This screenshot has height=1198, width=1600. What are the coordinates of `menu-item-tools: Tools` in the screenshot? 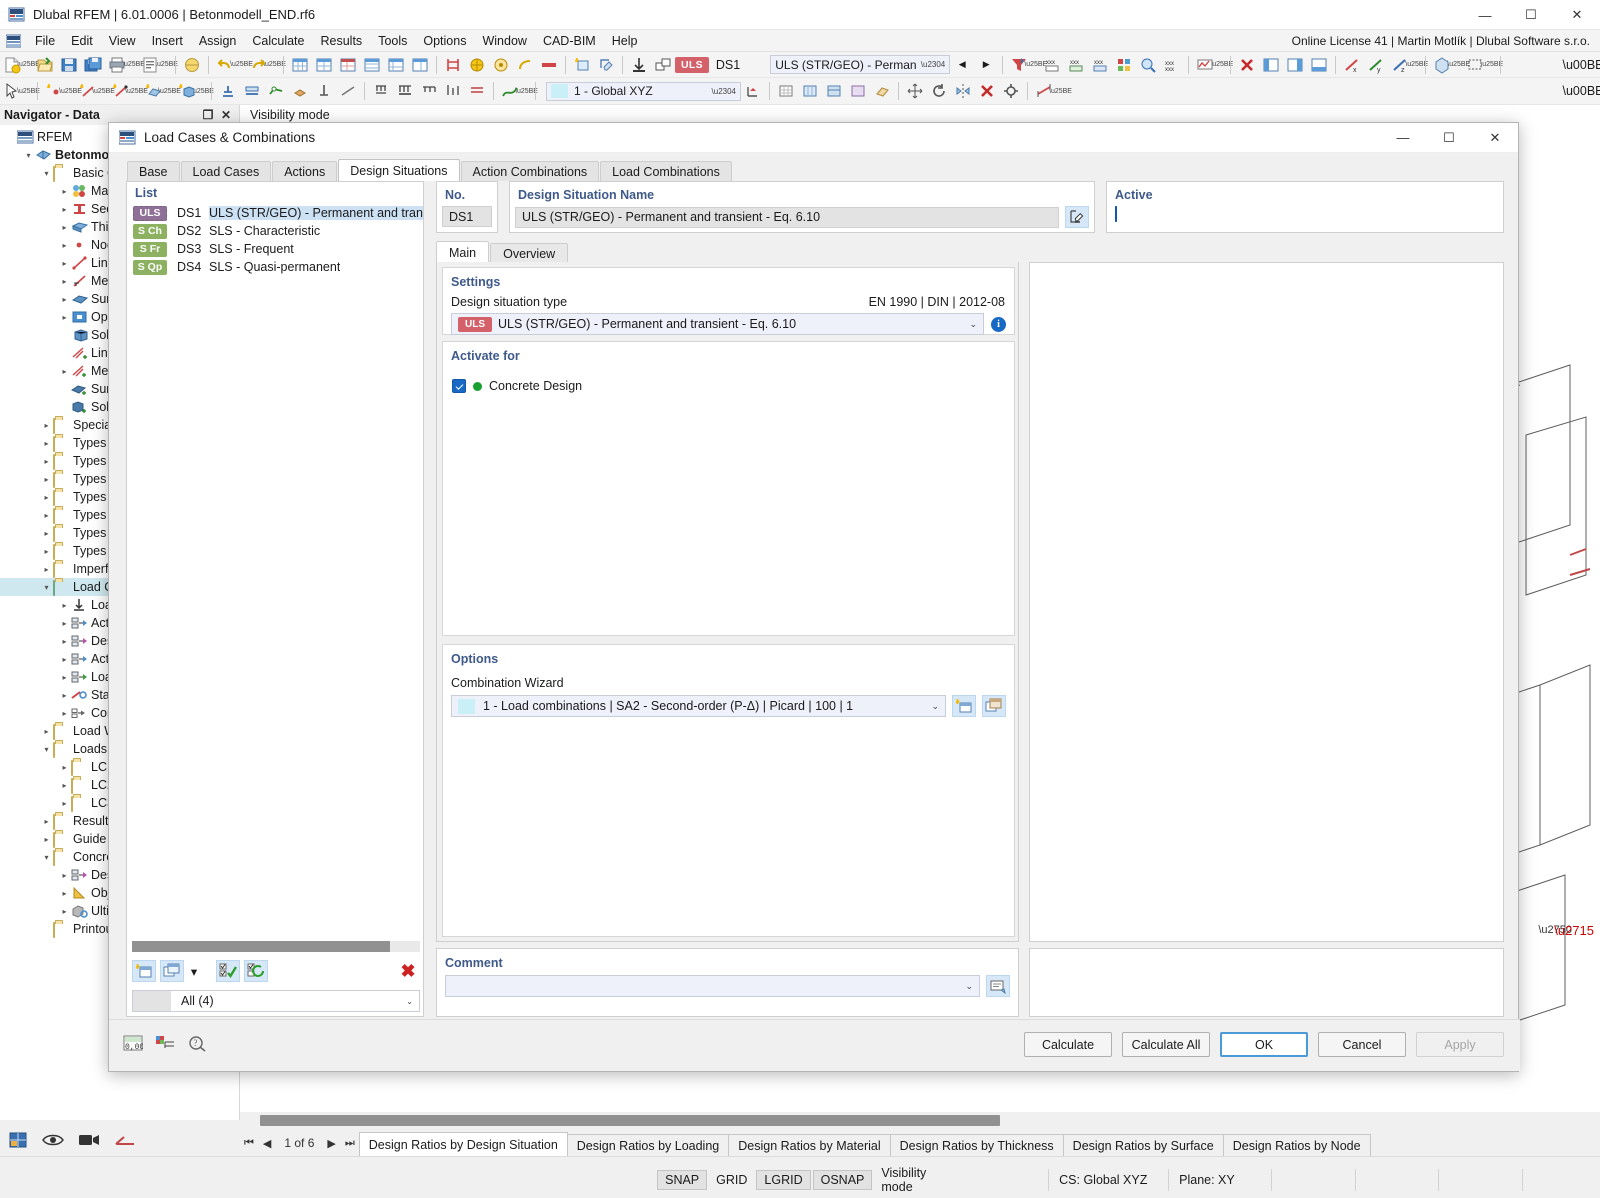 It's located at (392, 41).